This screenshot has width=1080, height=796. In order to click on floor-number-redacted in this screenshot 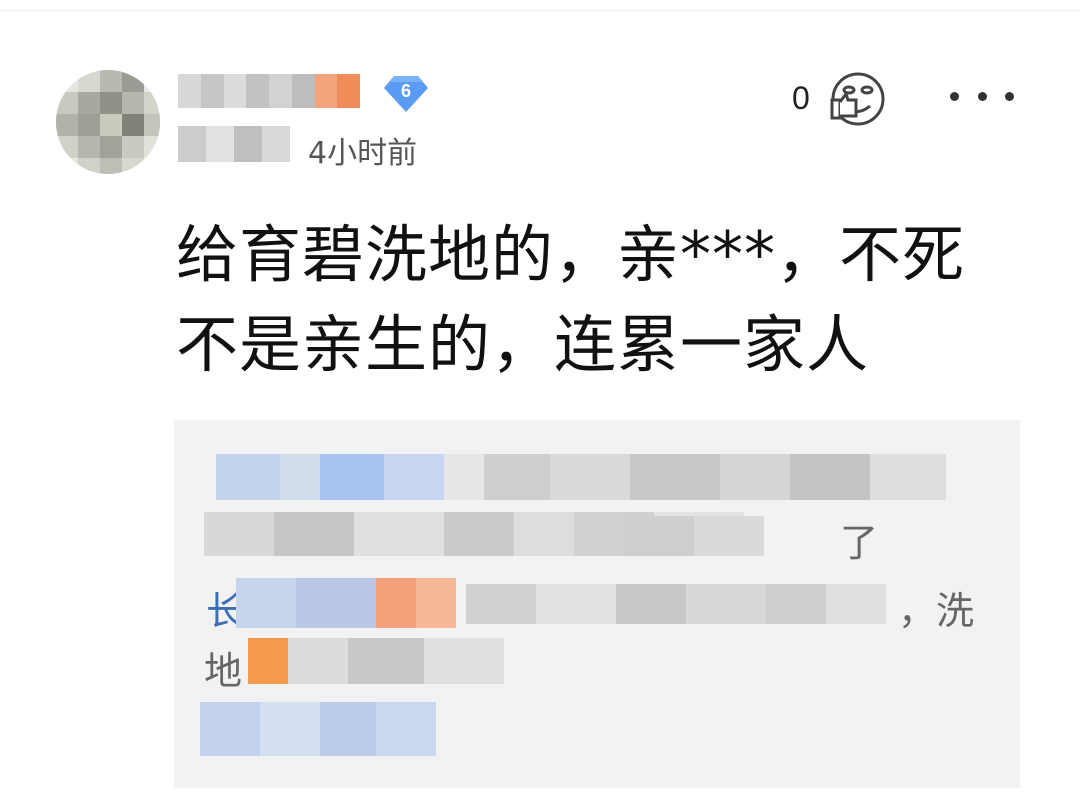, I will do `click(234, 144)`.